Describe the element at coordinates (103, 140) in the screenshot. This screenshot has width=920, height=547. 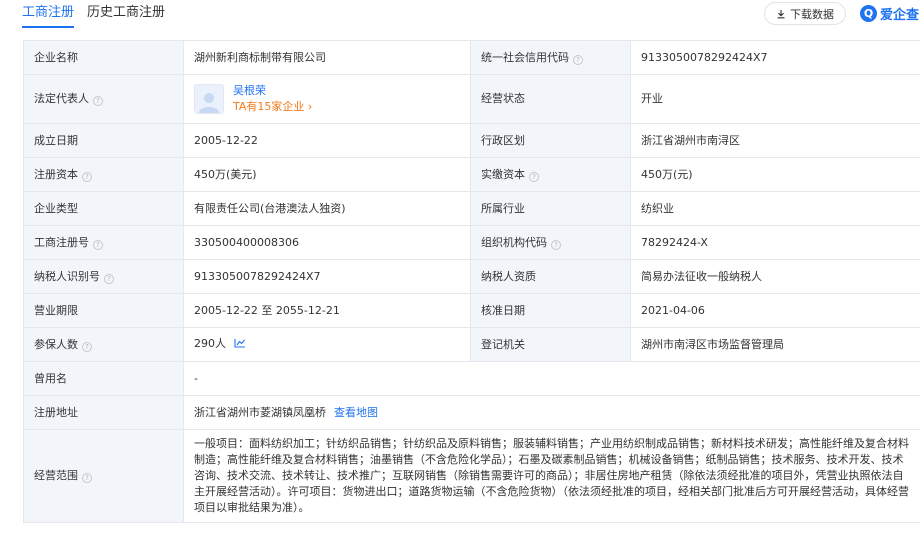
I see `label-founded-date: 成立日期` at that location.